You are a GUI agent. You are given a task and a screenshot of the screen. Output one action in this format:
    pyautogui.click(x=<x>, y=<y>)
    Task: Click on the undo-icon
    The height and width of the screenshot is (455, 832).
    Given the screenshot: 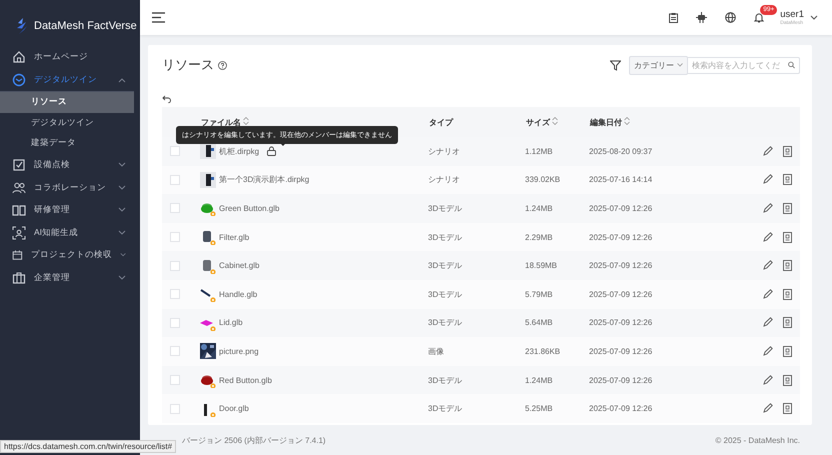 What is the action you would take?
    pyautogui.click(x=166, y=99)
    